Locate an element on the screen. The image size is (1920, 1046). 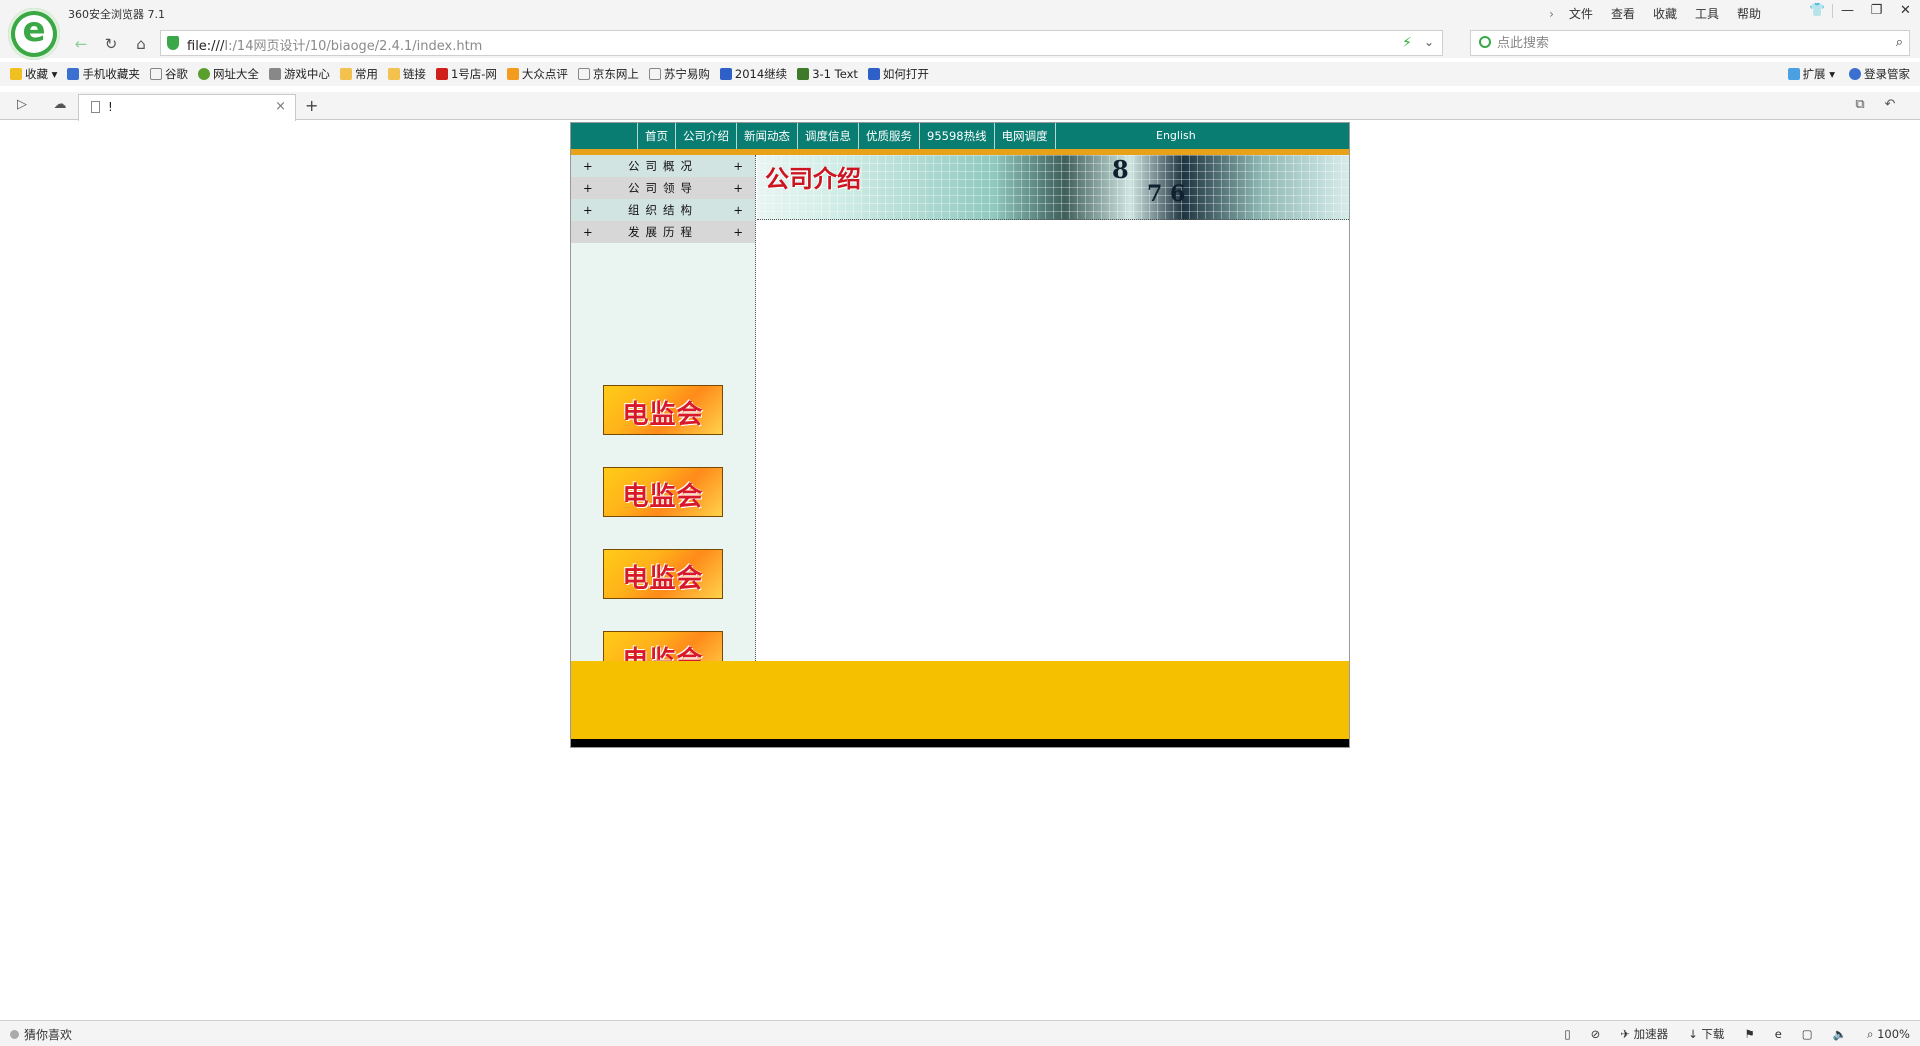
menu-tools: 工具 is located at coordinates (1707, 14).